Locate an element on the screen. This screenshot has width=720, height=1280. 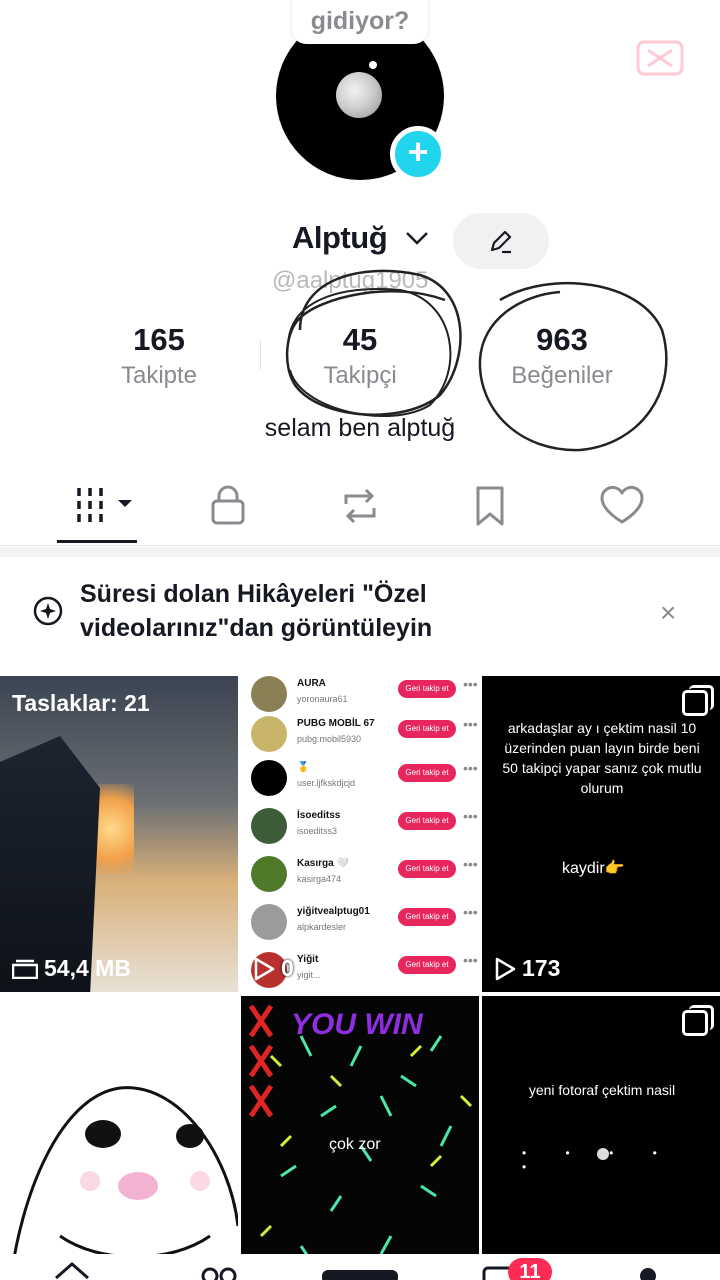
edit-profile-button is located at coordinates (501, 241).